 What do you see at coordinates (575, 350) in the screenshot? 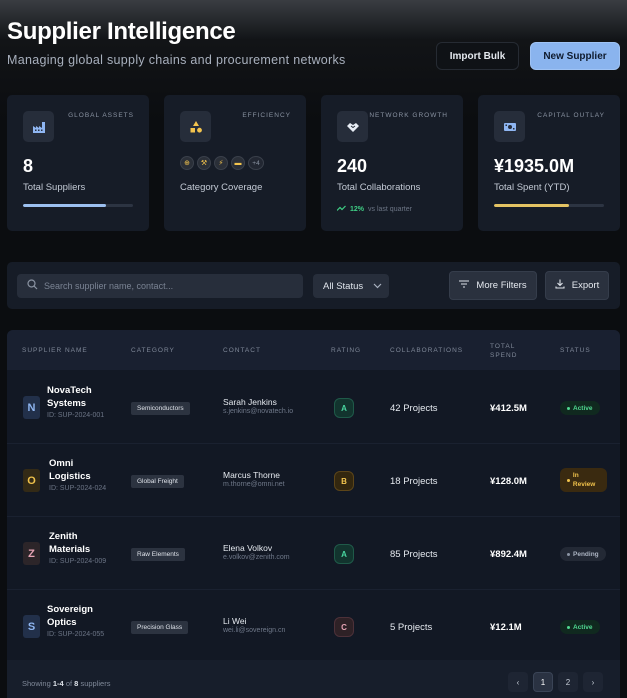
I see `column-header-status: STATUS` at bounding box center [575, 350].